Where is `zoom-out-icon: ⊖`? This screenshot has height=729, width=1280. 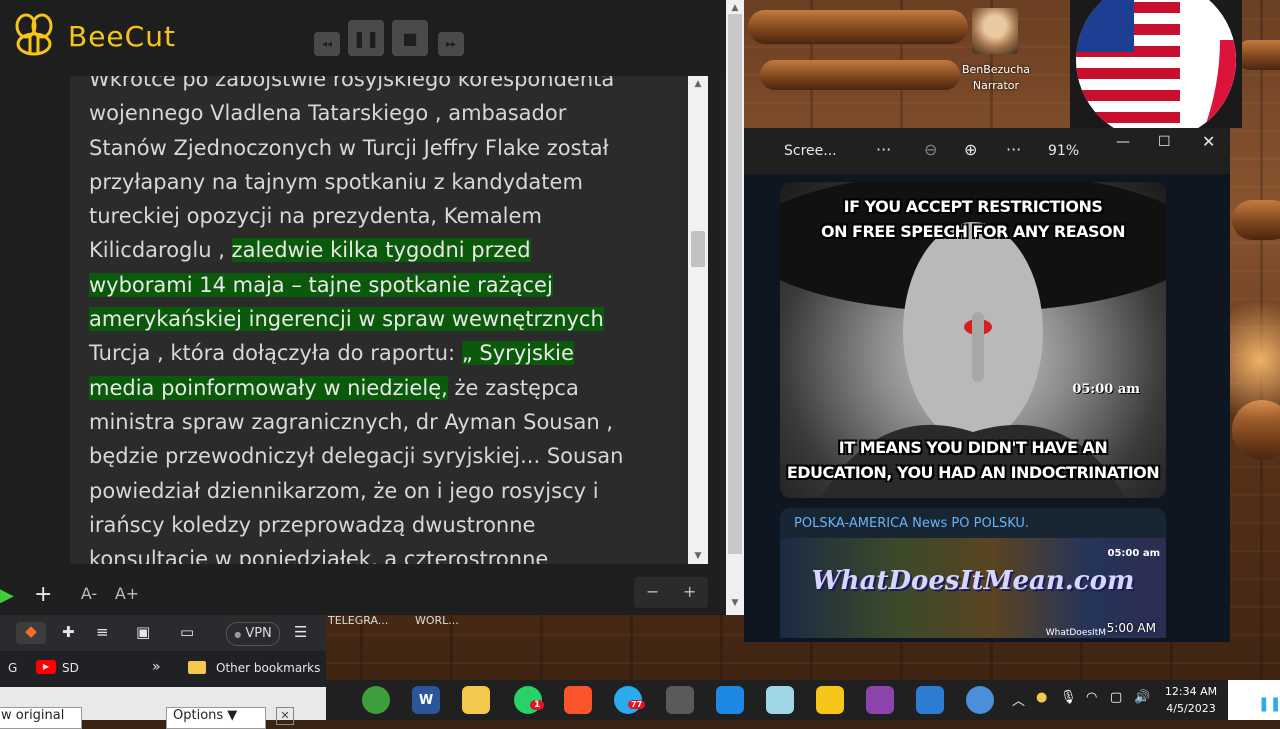
zoom-out-icon: ⊖ is located at coordinates (930, 149).